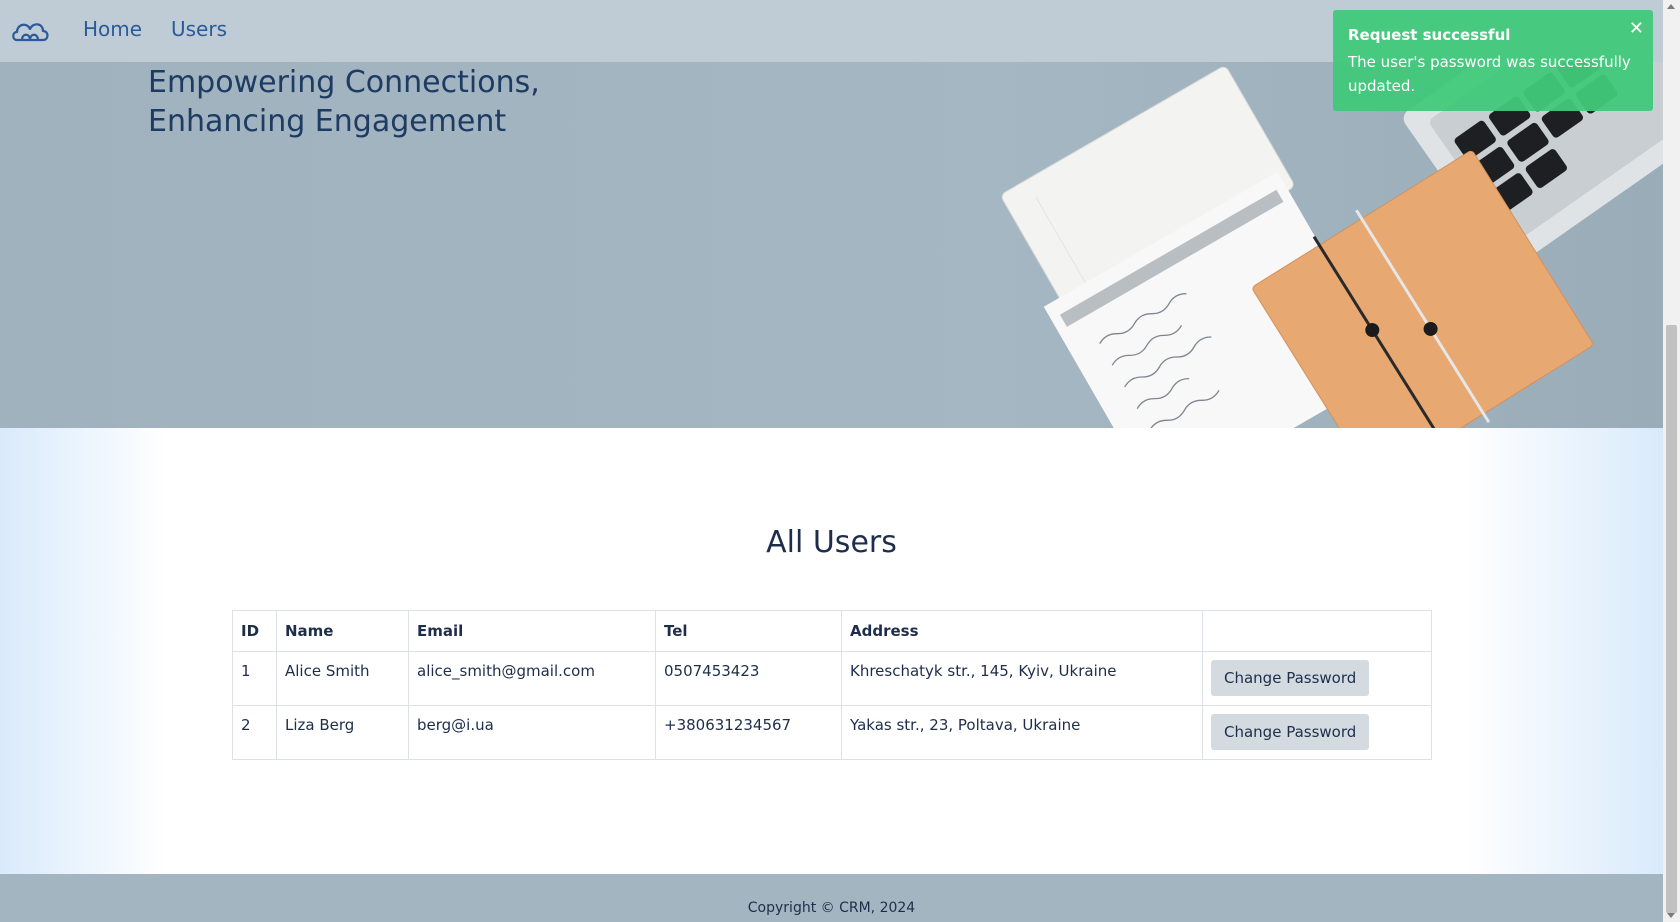 The image size is (1680, 922). Describe the element at coordinates (532, 678) in the screenshot. I see `cell-email: alice_smith@gmail.com` at that location.